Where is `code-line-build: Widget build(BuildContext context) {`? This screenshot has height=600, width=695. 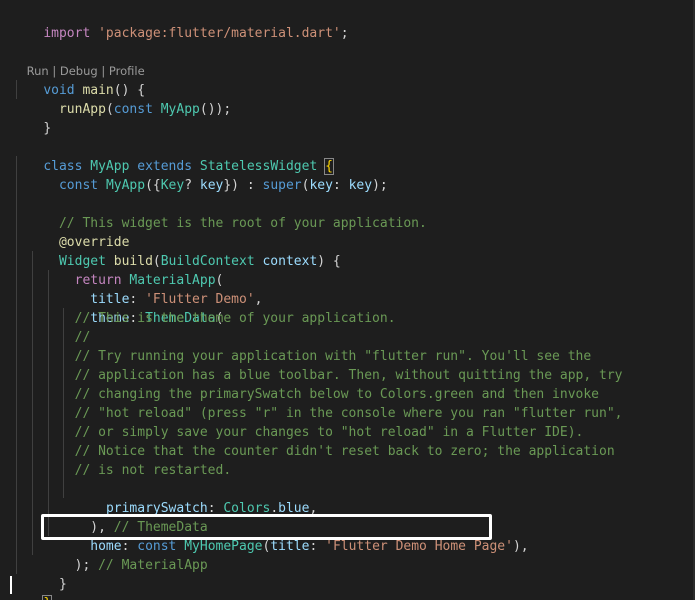 code-line-build: Widget build(BuildContext context) { is located at coordinates (176, 251).